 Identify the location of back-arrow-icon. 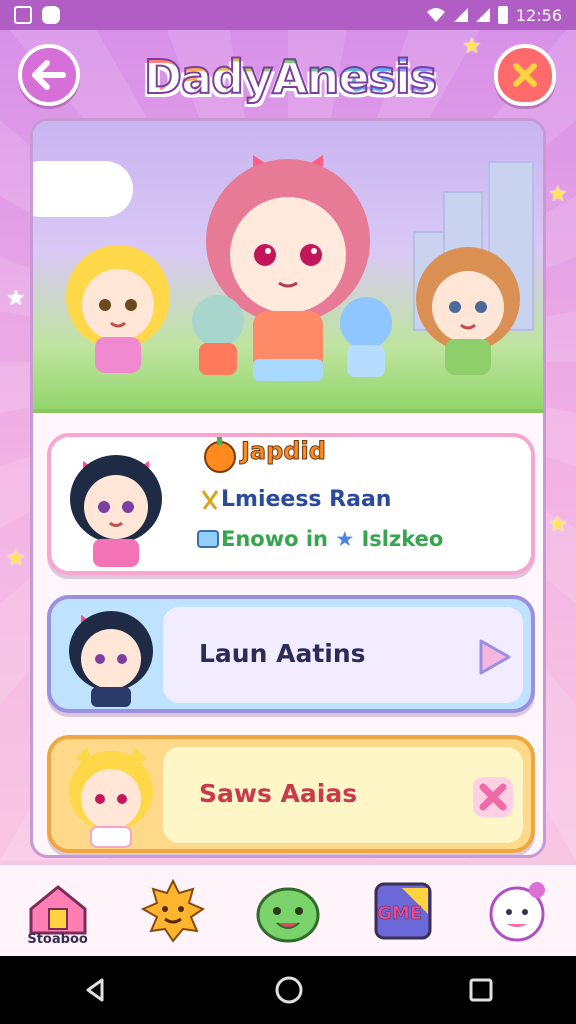
(49, 75).